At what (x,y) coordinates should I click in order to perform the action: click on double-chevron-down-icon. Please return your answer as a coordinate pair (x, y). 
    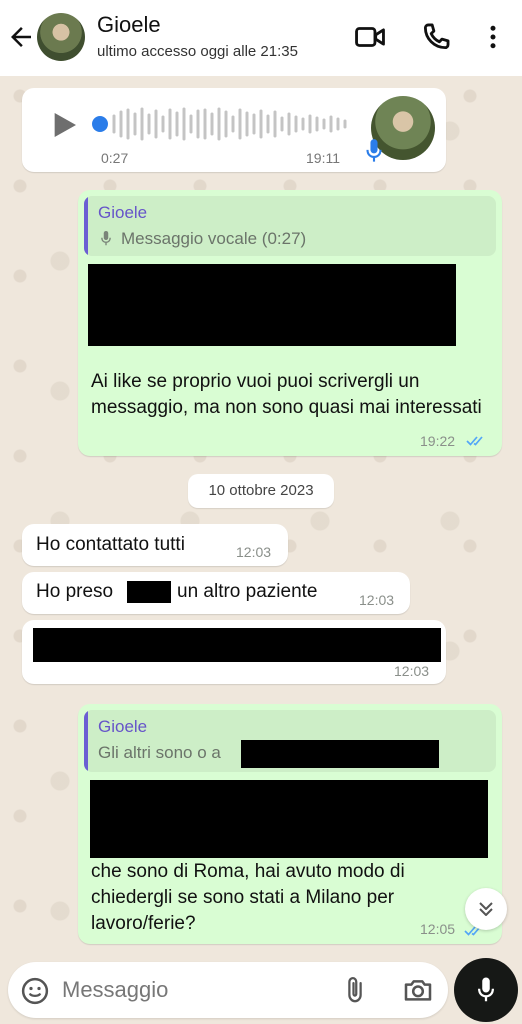
    Looking at the image, I should click on (486, 909).